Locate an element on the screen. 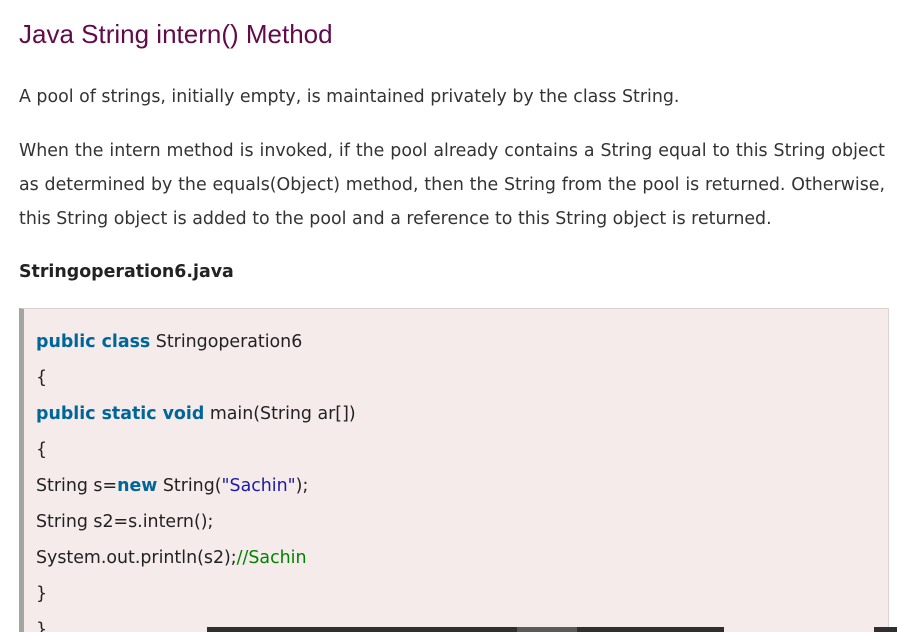 The width and height of the screenshot is (897, 632). code-line-4: { is located at coordinates (42, 450).